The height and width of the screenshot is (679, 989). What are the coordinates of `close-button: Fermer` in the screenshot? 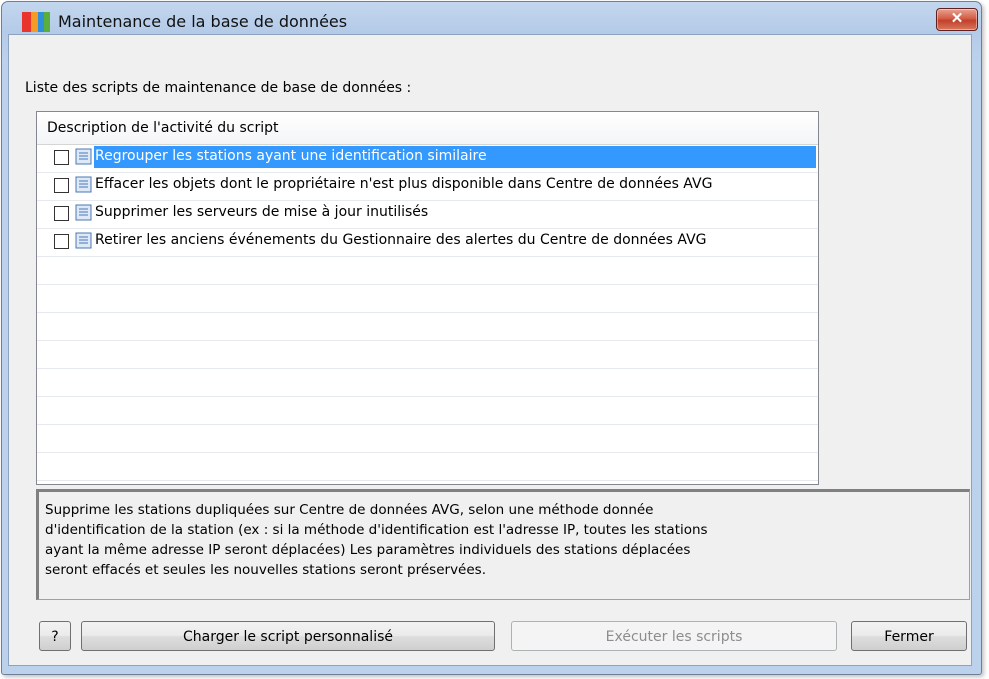 It's located at (909, 636).